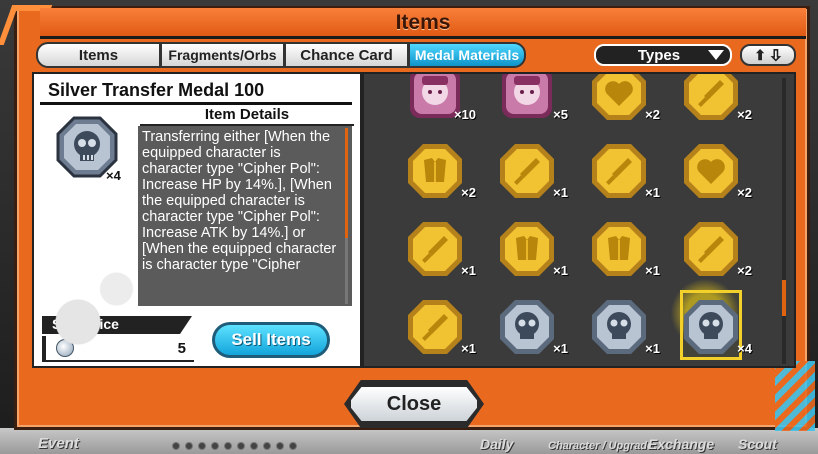  What do you see at coordinates (776, 54) in the screenshot?
I see `arrow-down-icon: ⬇` at bounding box center [776, 54].